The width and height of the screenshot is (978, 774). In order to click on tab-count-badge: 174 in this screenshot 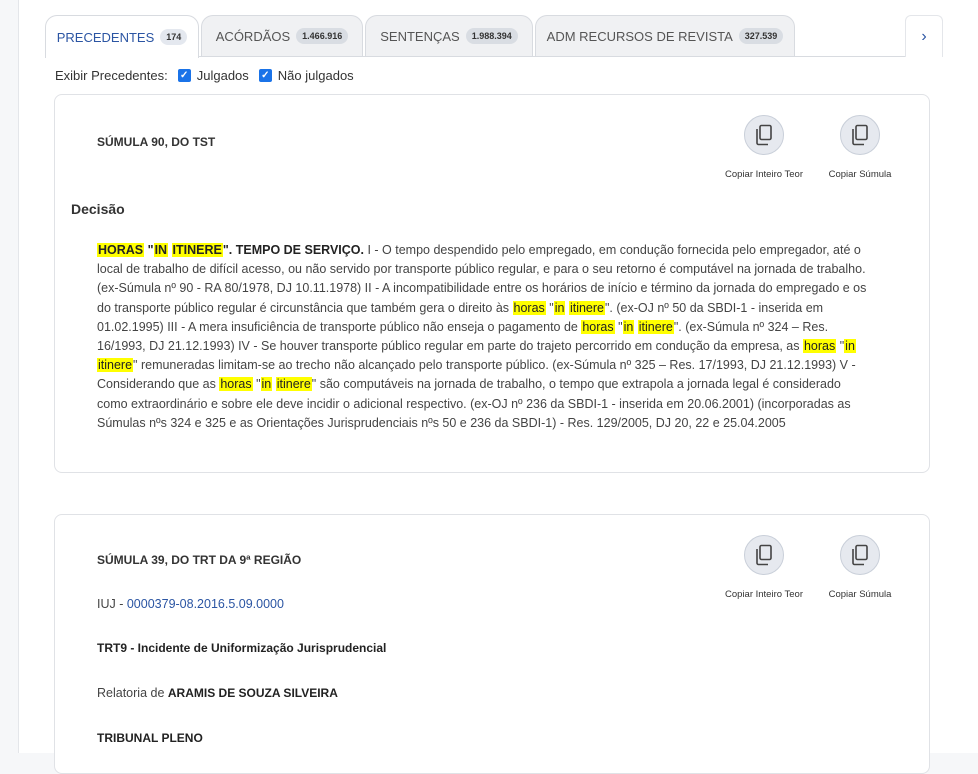, I will do `click(174, 37)`.